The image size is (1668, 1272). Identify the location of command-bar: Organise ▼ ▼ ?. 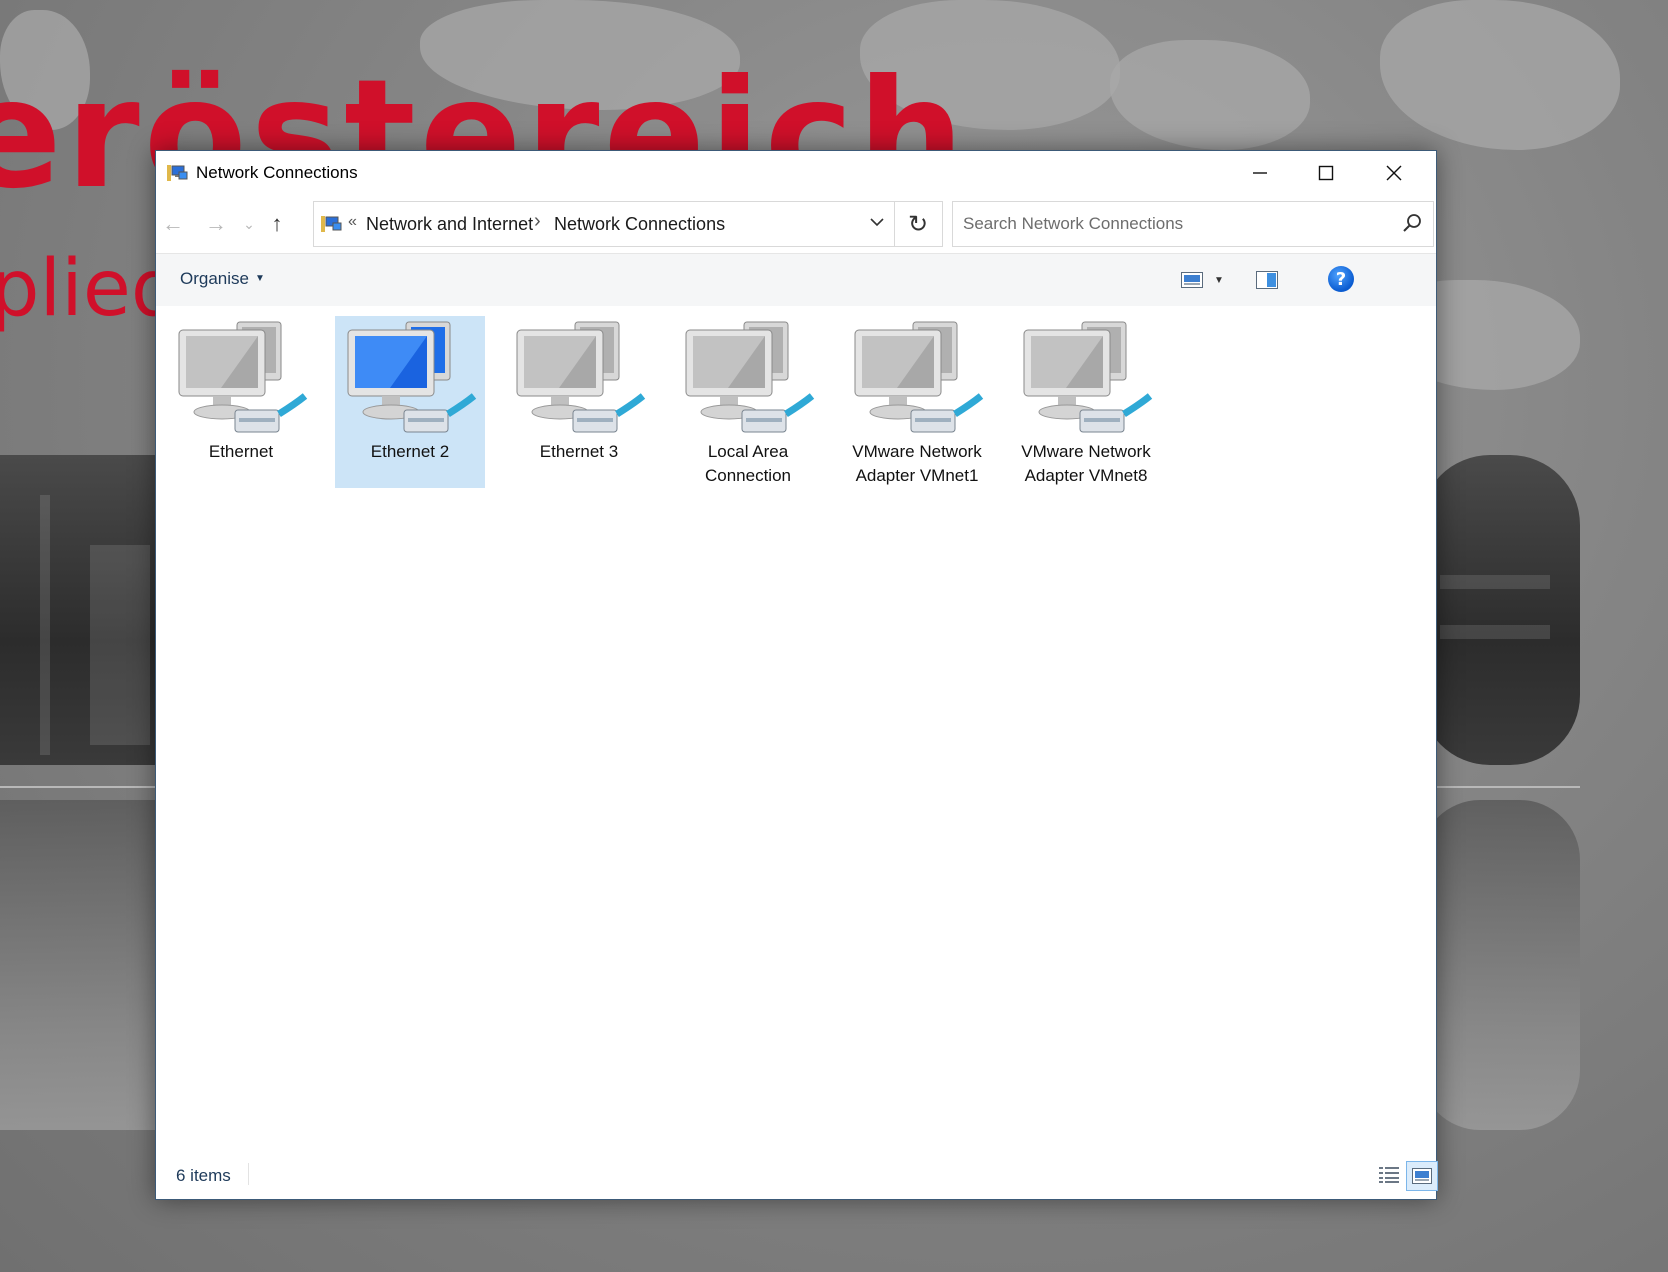
(796, 280).